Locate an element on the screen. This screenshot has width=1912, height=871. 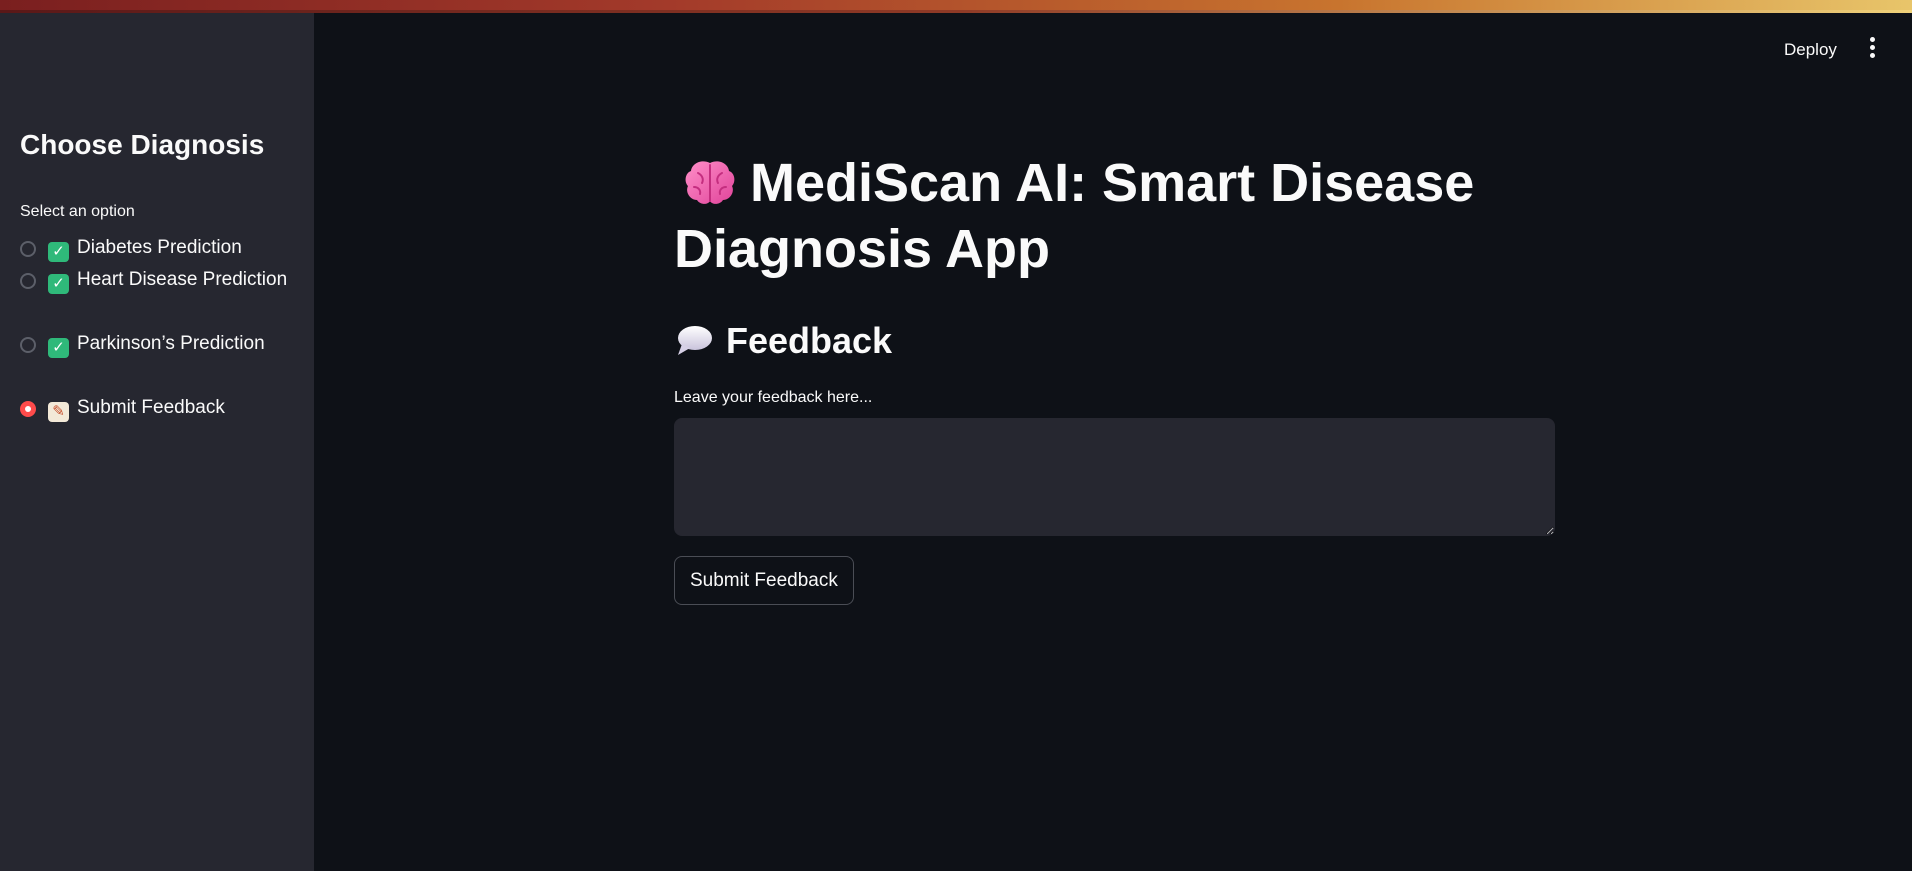
section-heading: Feedback is located at coordinates (783, 341).